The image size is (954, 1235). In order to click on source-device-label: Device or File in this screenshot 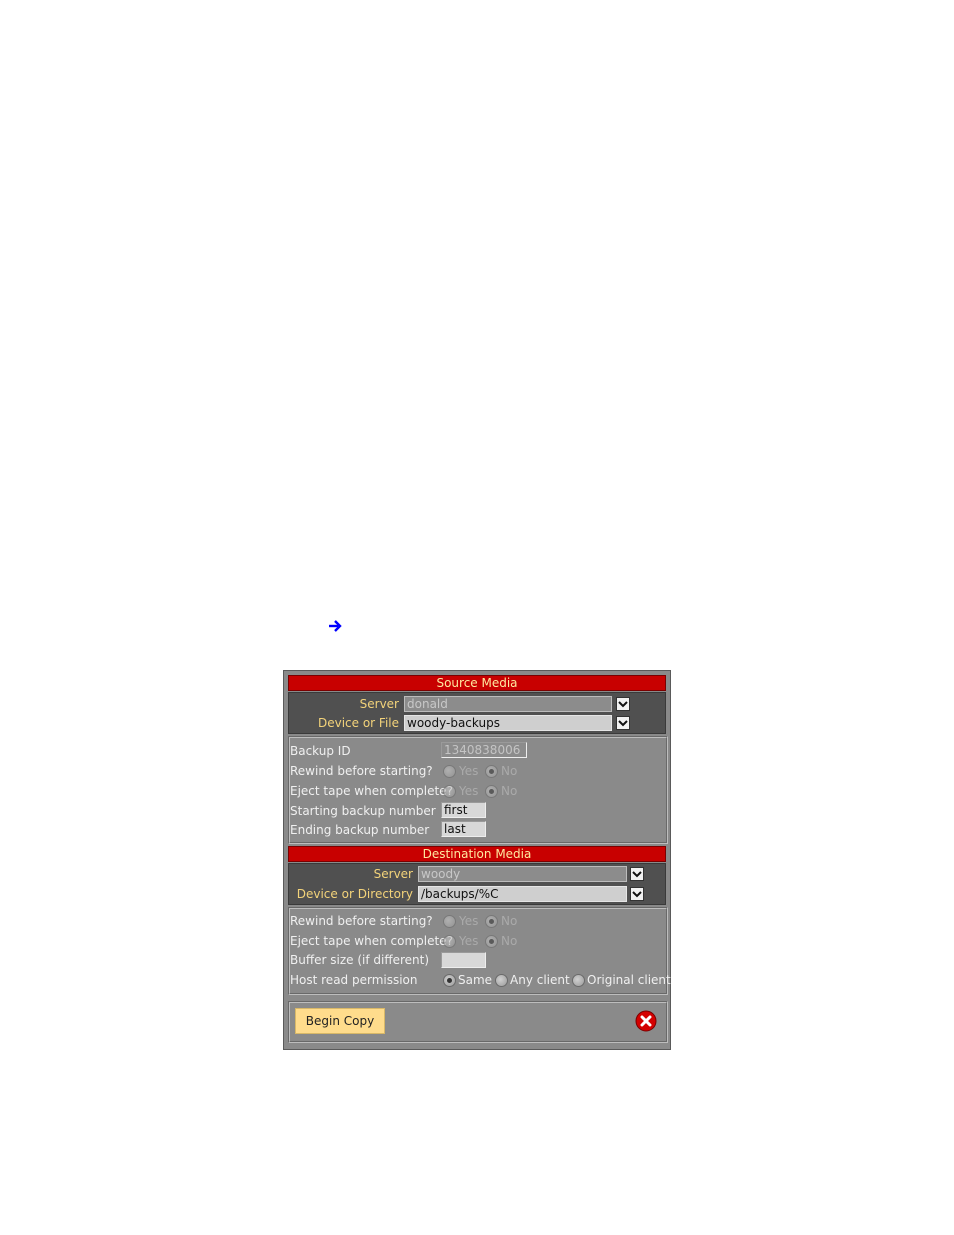, I will do `click(358, 723)`.